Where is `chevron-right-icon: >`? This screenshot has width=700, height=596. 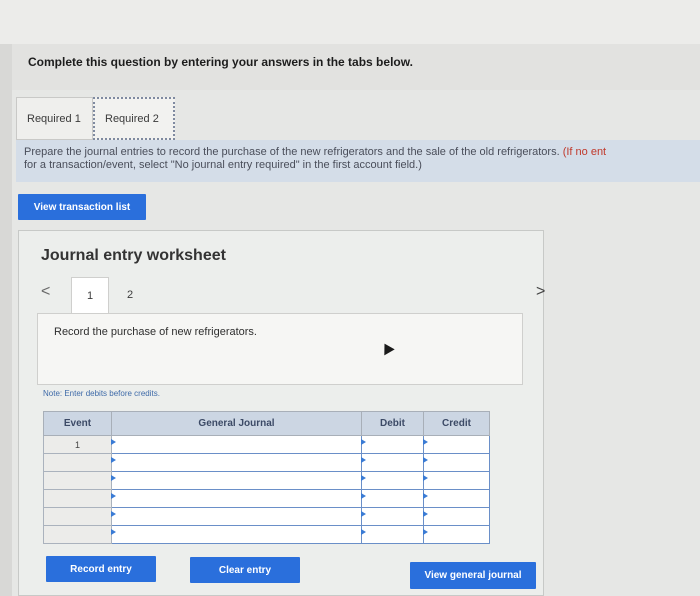 chevron-right-icon: > is located at coordinates (540, 292).